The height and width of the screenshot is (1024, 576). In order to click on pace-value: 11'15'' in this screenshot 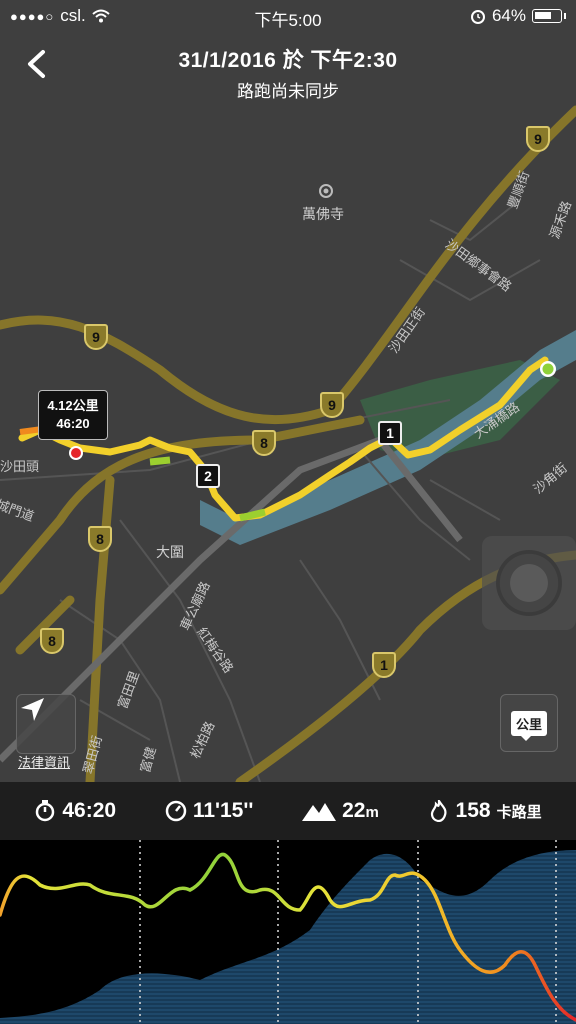, I will do `click(223, 810)`.